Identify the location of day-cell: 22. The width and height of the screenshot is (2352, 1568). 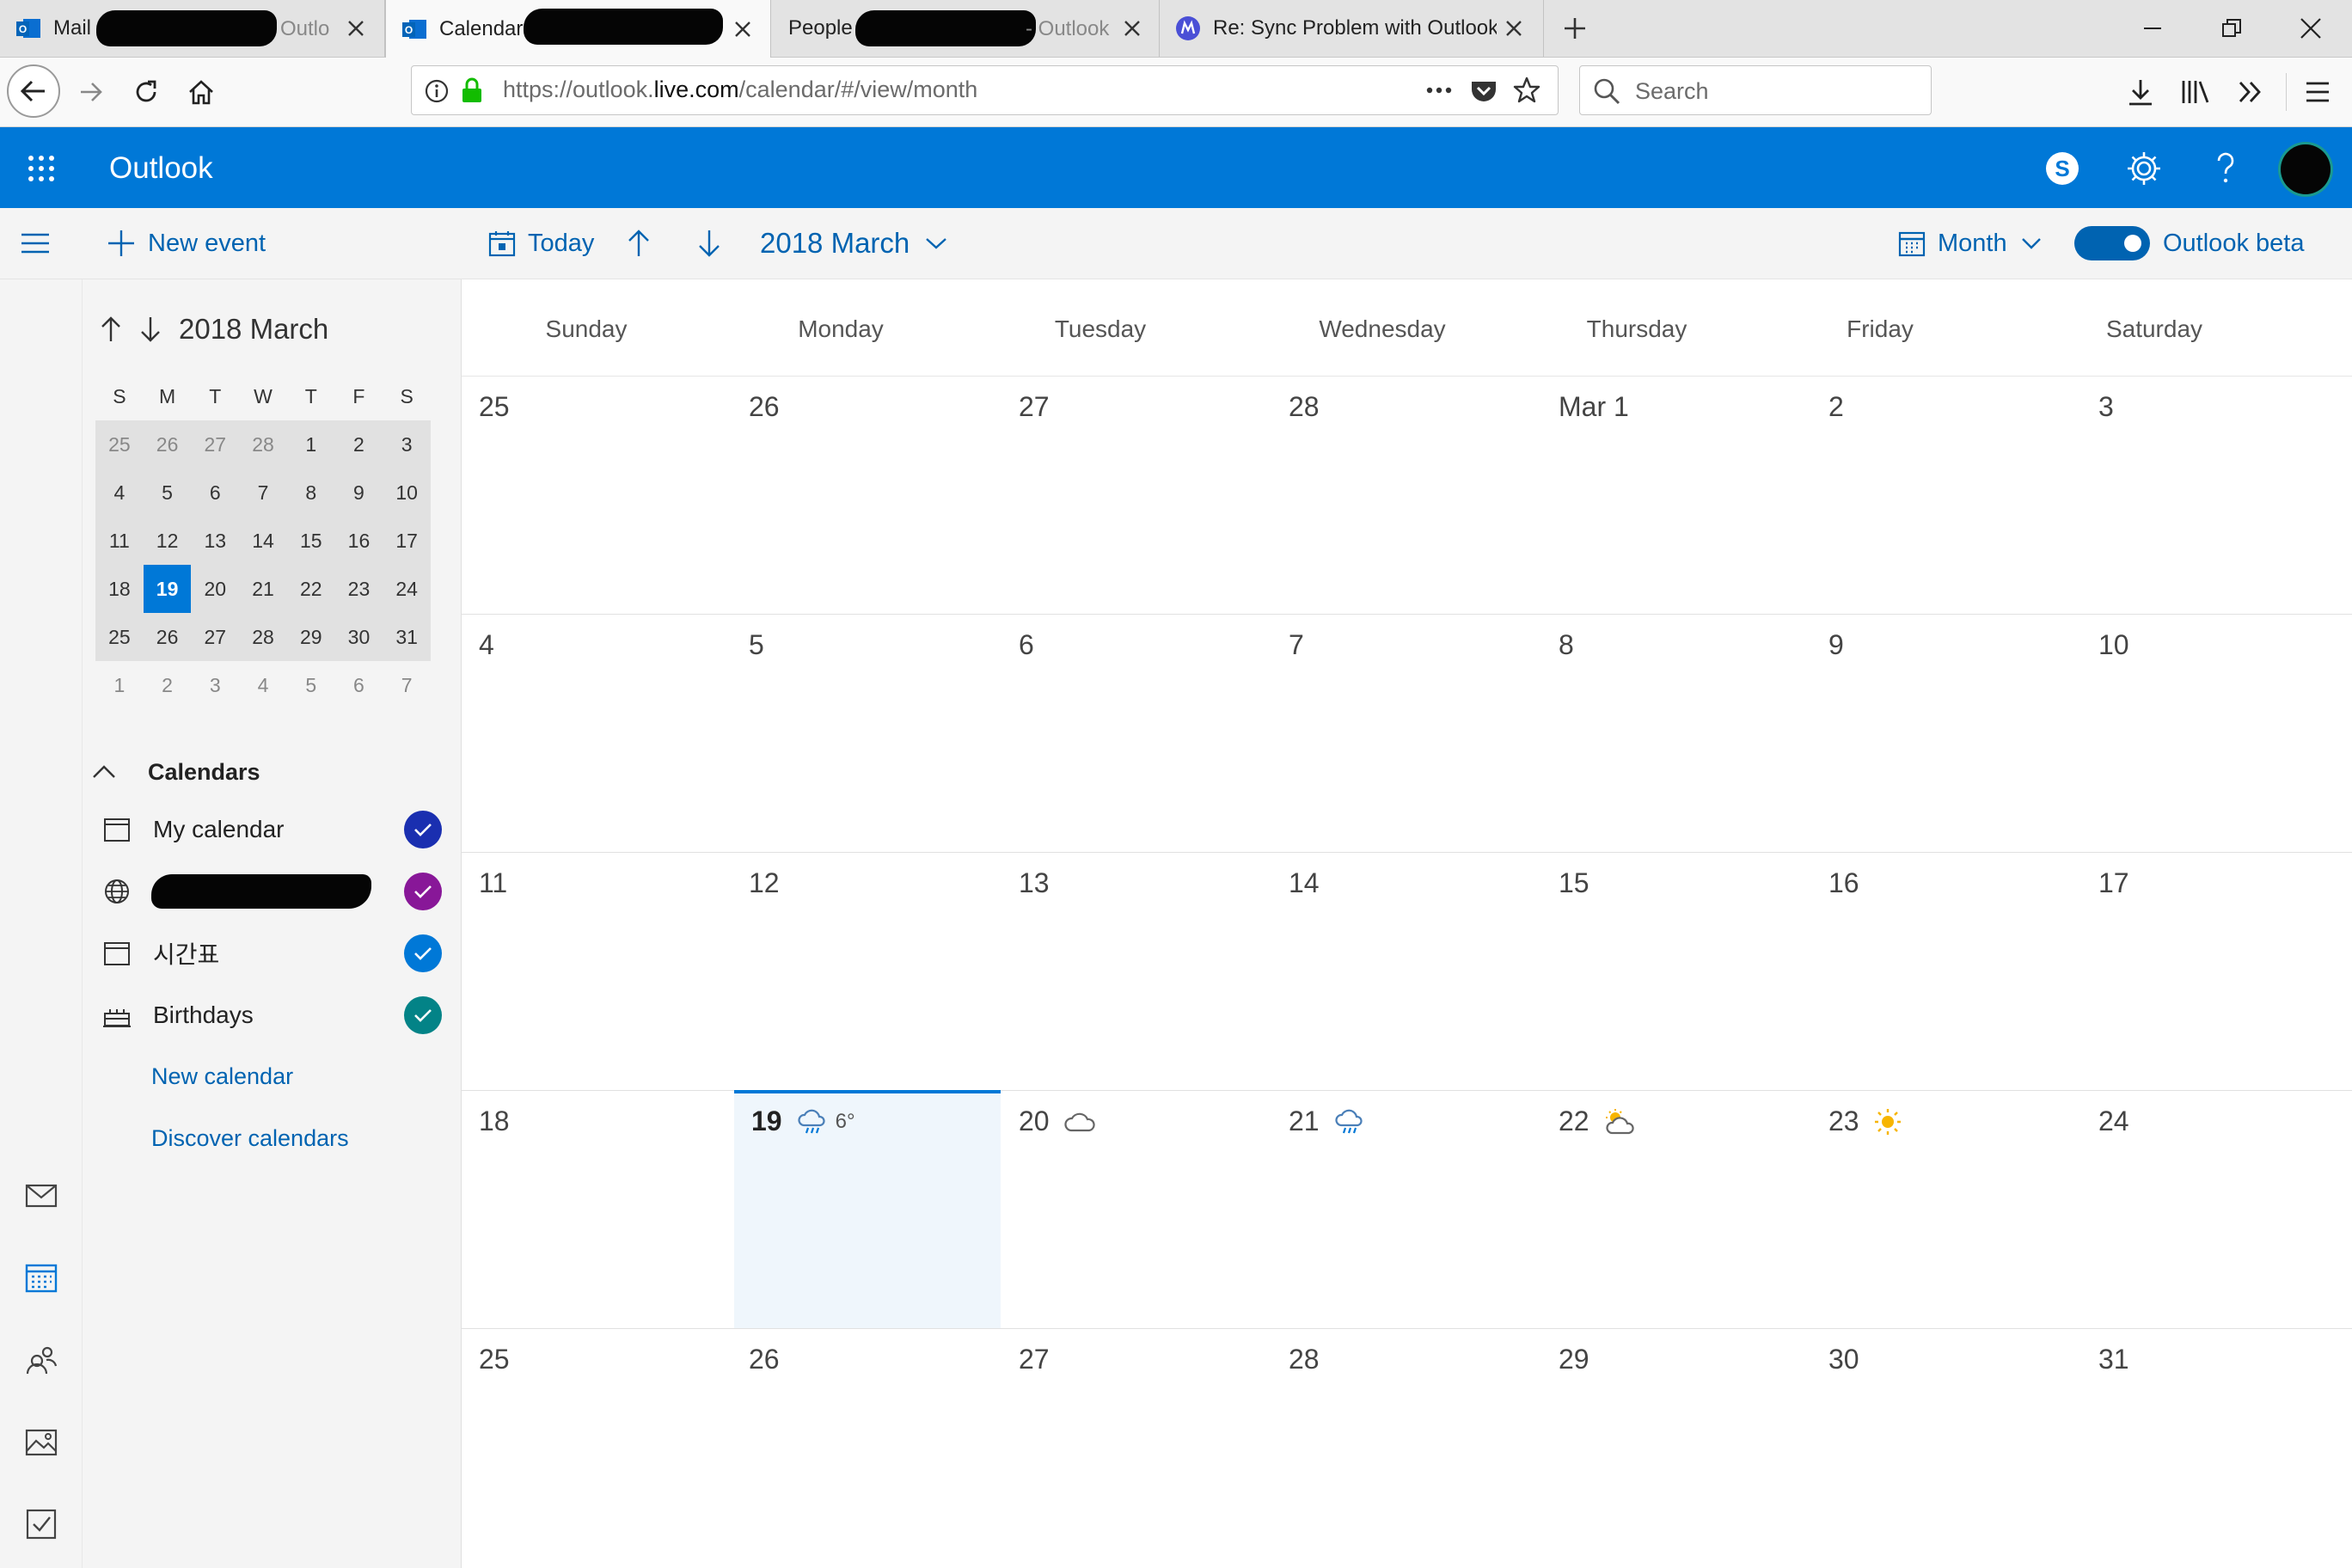
(1676, 1209).